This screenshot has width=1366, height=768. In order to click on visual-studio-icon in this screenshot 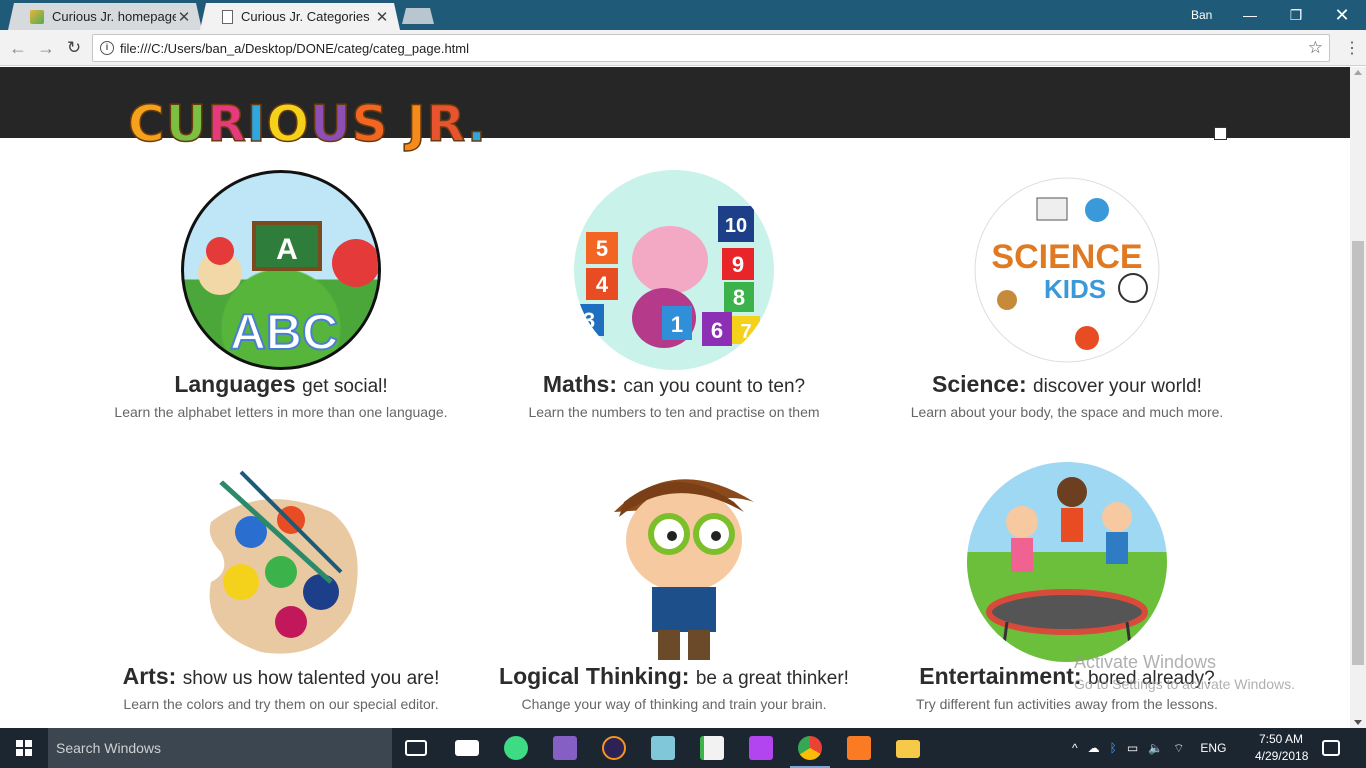, I will do `click(565, 748)`.